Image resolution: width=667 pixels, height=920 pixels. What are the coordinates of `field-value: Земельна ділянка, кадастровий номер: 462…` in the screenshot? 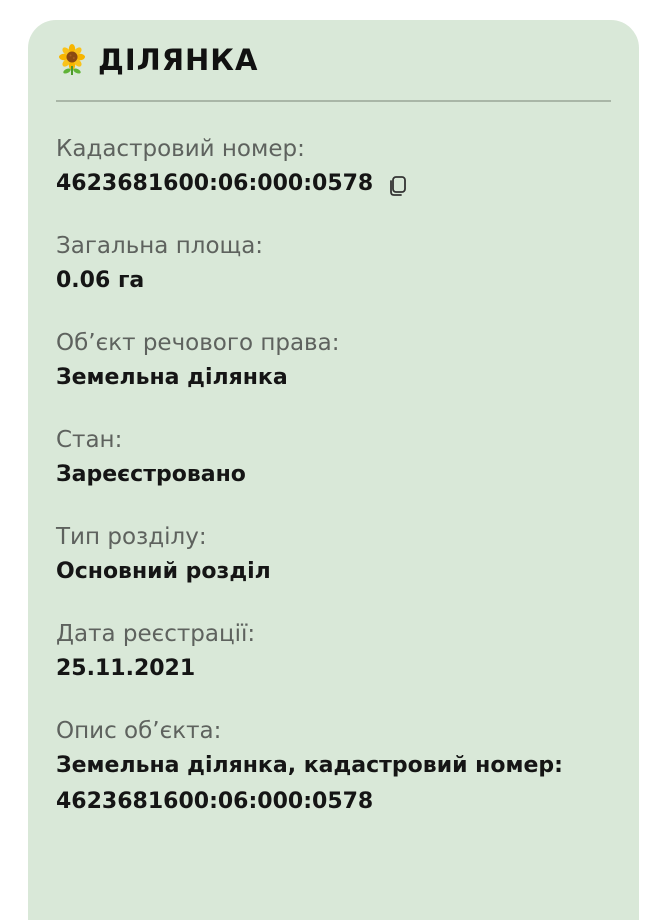 It's located at (309, 783).